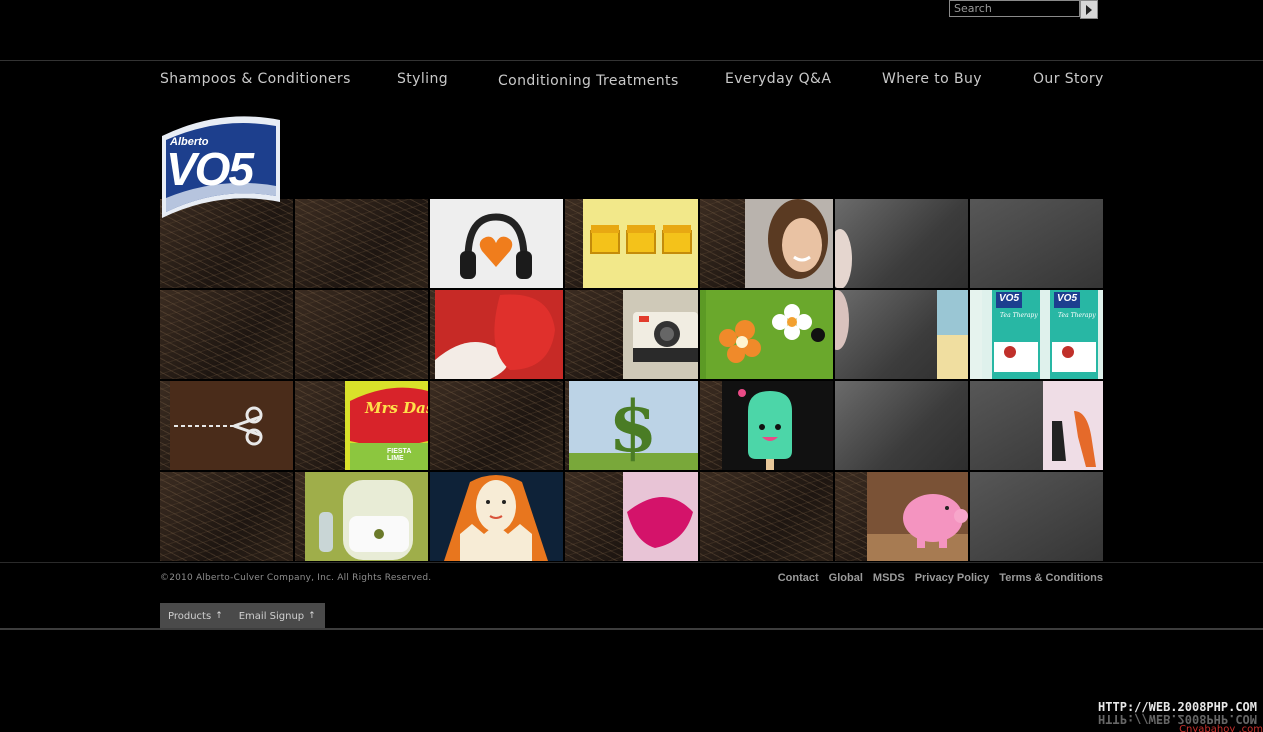 The height and width of the screenshot is (732, 1263). I want to click on grid-tile-smiling-woman, so click(766, 243).